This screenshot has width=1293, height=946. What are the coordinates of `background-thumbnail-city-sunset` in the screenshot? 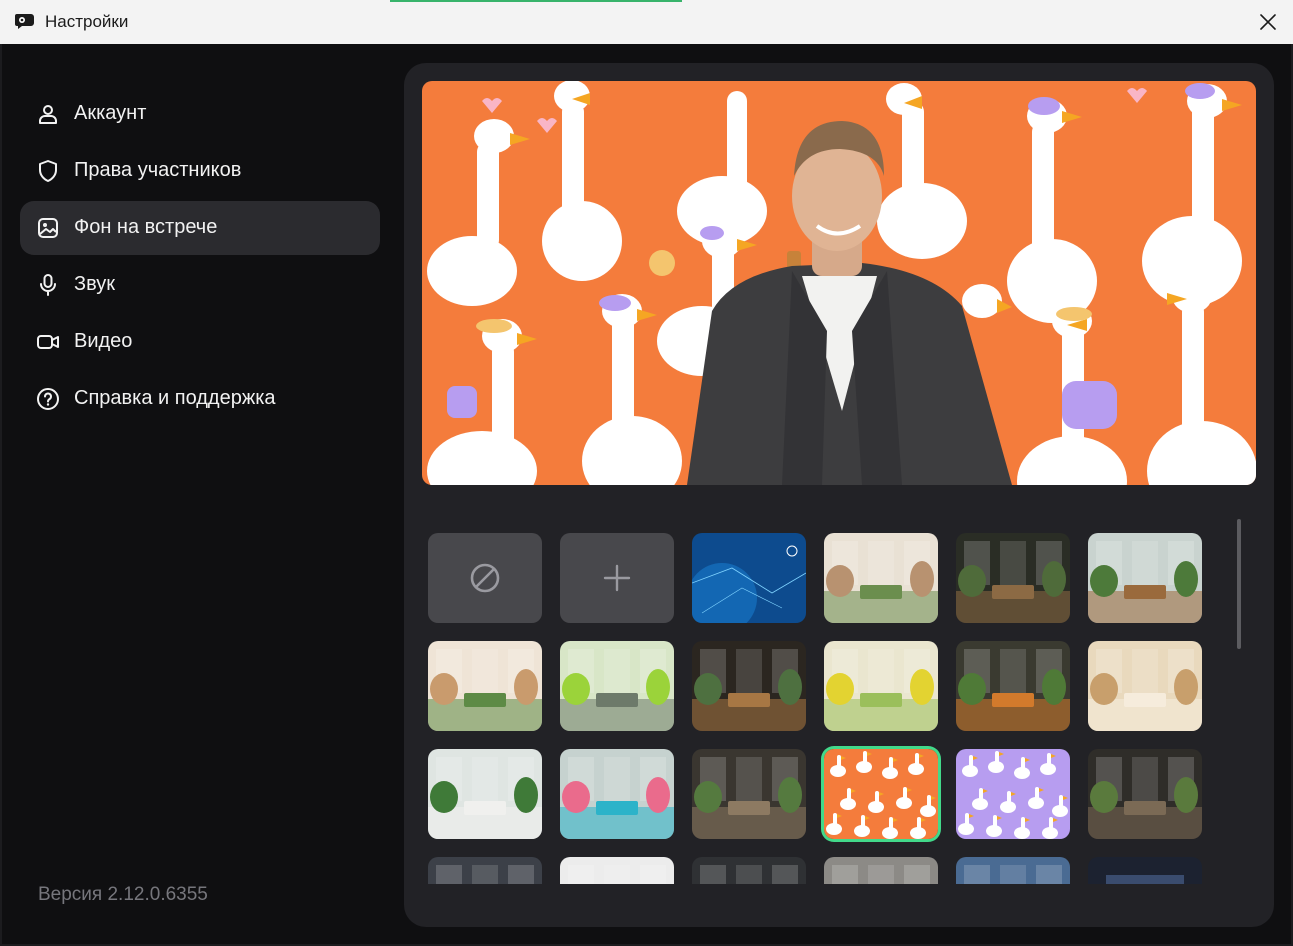 It's located at (1145, 870).